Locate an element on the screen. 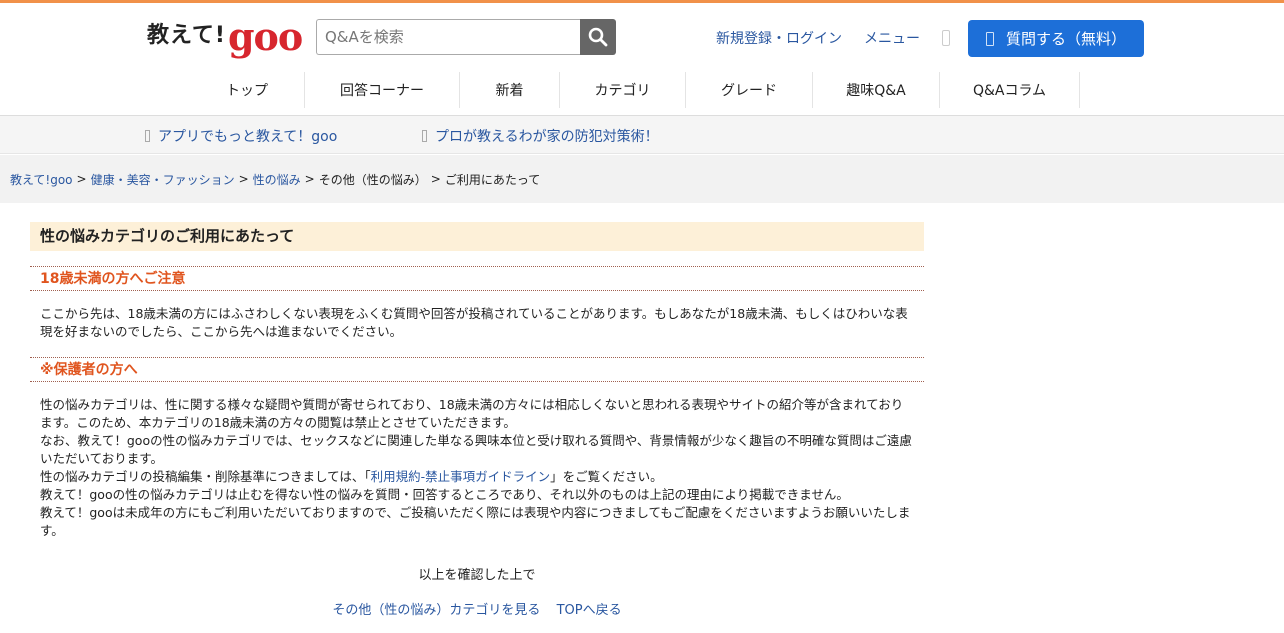  breadcrumb-health: 健康・美容・ファッション is located at coordinates (163, 179).